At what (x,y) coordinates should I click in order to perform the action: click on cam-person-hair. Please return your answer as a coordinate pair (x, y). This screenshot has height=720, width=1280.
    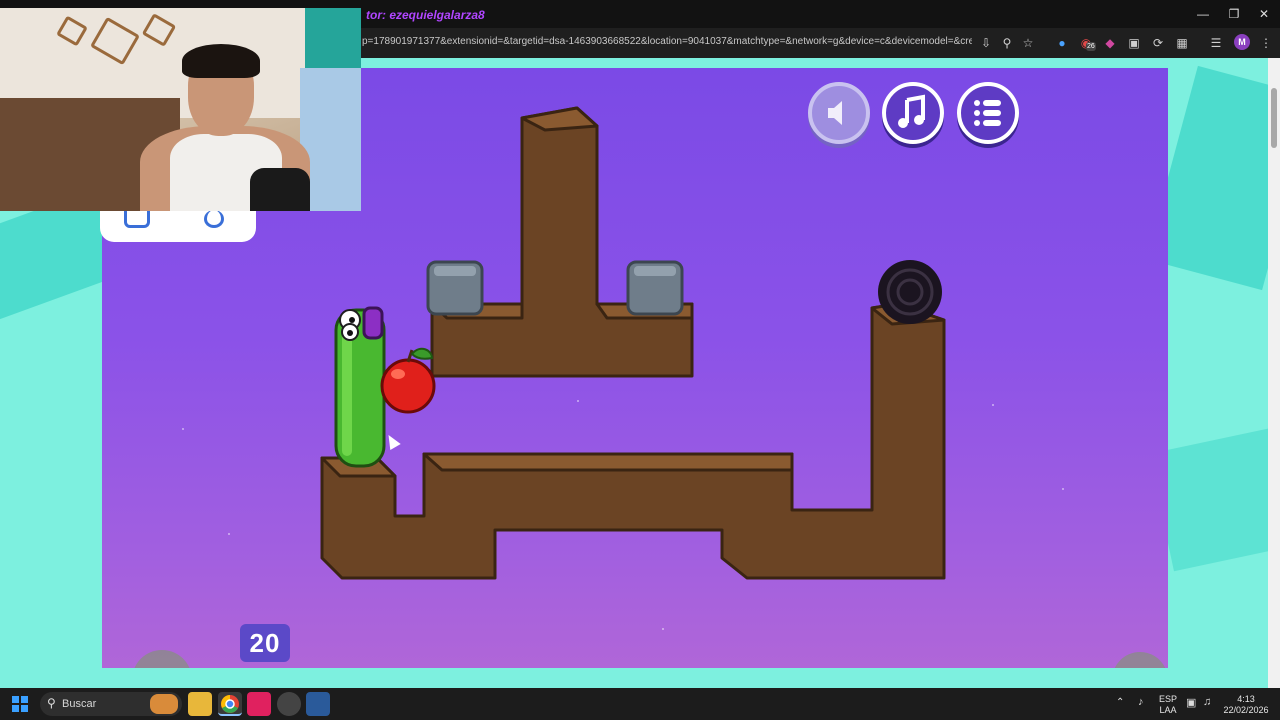
    Looking at the image, I should click on (221, 61).